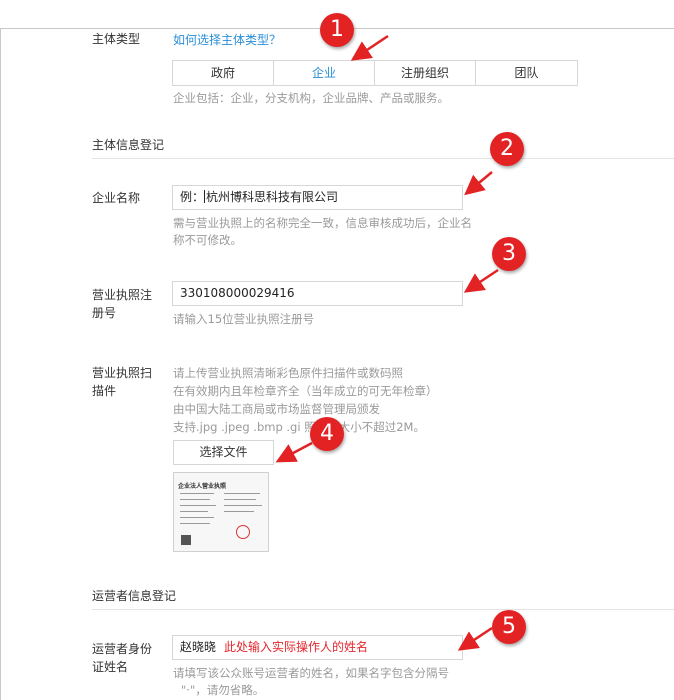 The width and height of the screenshot is (674, 700). Describe the element at coordinates (507, 149) in the screenshot. I see `step-badge-2: 2` at that location.